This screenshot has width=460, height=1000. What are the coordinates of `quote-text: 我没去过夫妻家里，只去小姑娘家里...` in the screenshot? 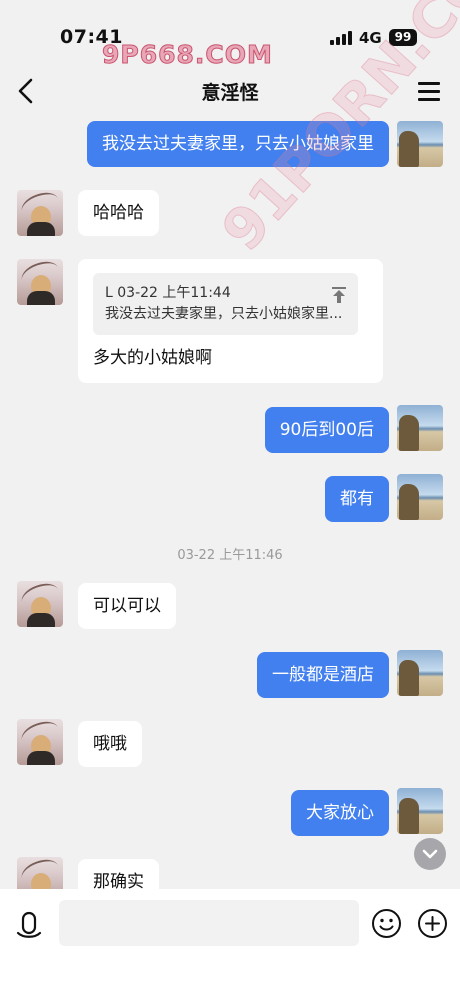 It's located at (224, 314).